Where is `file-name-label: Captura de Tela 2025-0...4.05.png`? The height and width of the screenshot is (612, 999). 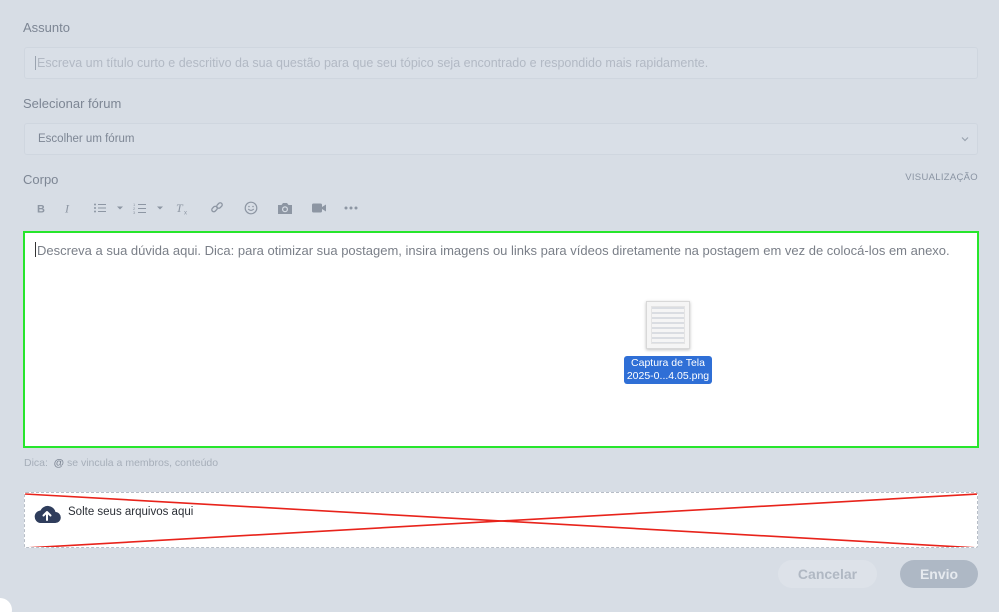
file-name-label: Captura de Tela 2025-0...4.05.png is located at coordinates (668, 370).